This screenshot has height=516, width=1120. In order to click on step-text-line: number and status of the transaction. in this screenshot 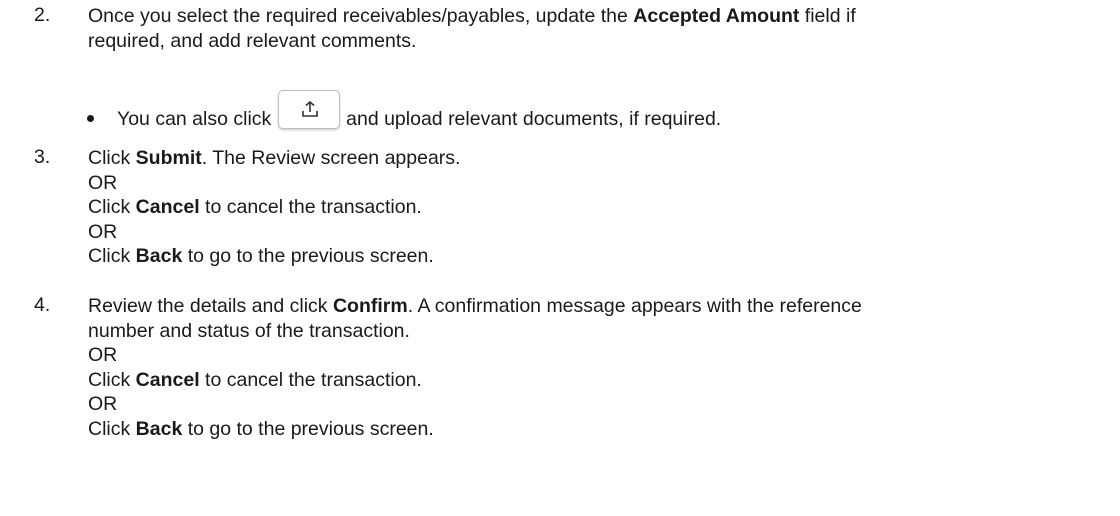, I will do `click(249, 330)`.